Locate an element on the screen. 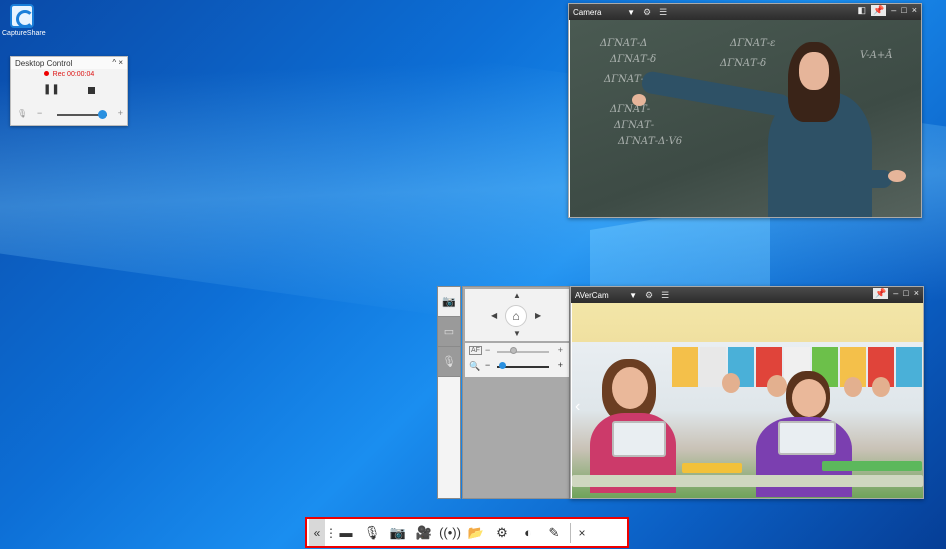  ptz-sliders: AF − + 🔍 − + is located at coordinates (517, 360).